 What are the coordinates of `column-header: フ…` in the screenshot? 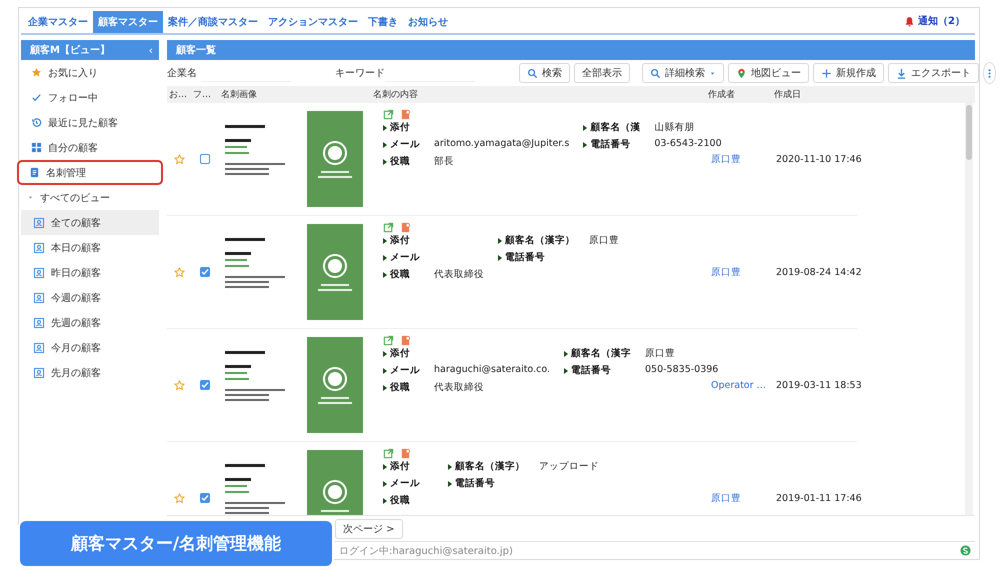 It's located at (202, 95).